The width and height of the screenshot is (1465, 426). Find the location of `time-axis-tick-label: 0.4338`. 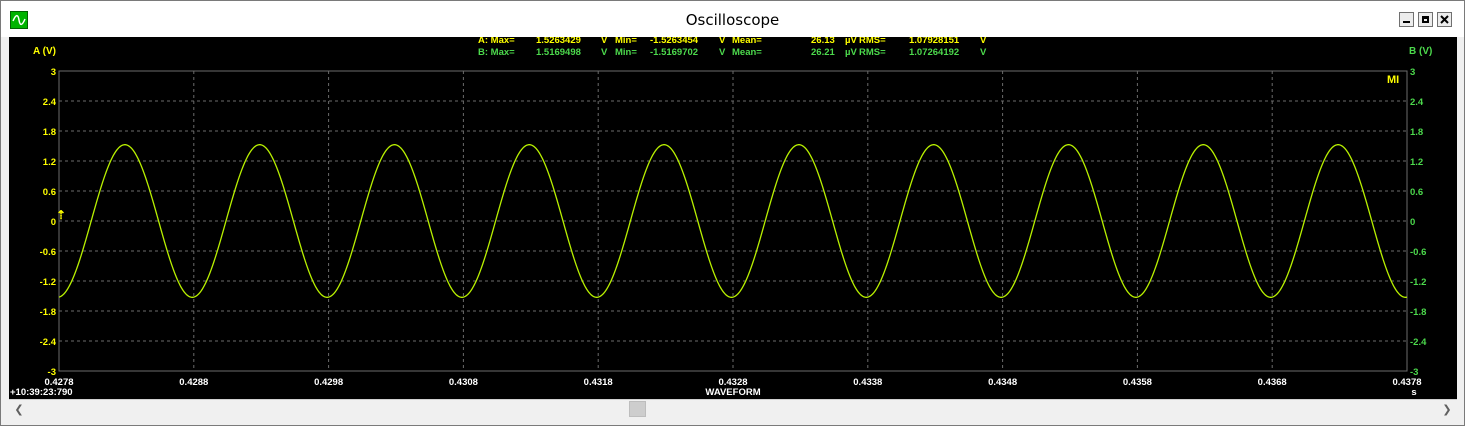

time-axis-tick-label: 0.4338 is located at coordinates (867, 382).